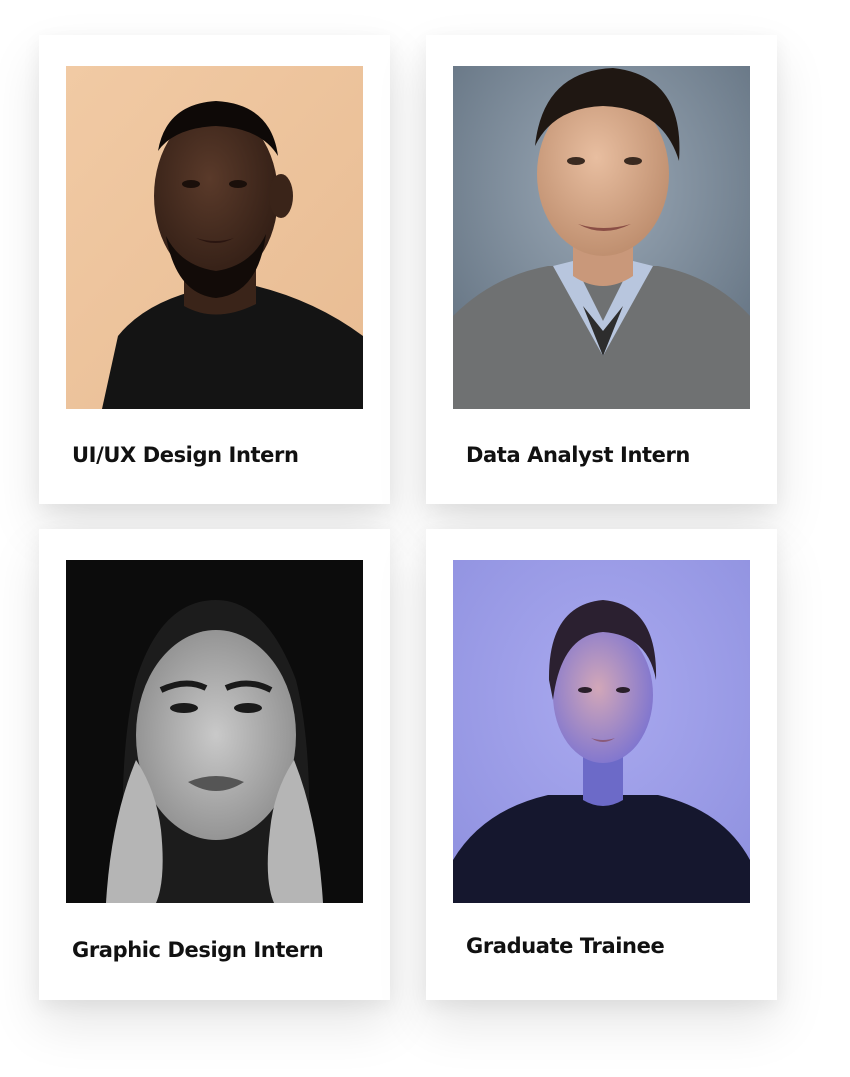 This screenshot has height=1077, width=850. I want to click on role-title: Graphic Design Intern, so click(198, 950).